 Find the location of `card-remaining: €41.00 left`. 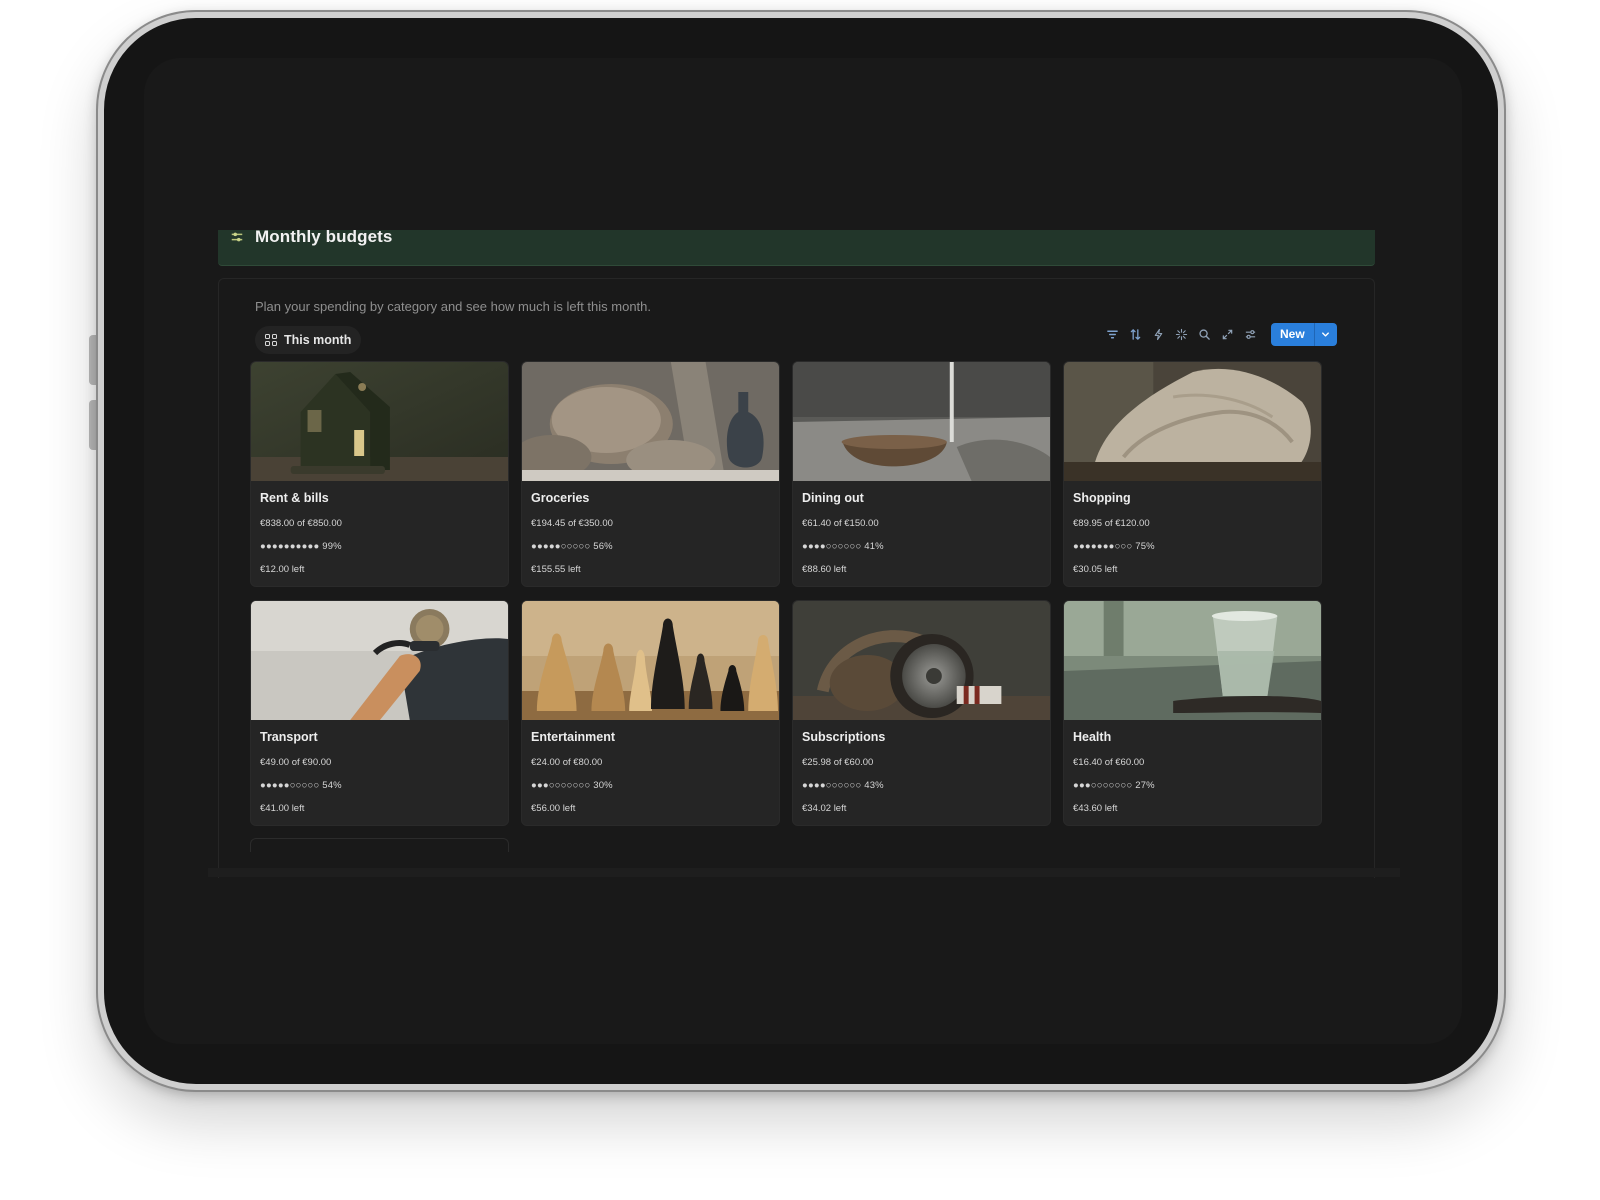

card-remaining: €41.00 left is located at coordinates (282, 808).